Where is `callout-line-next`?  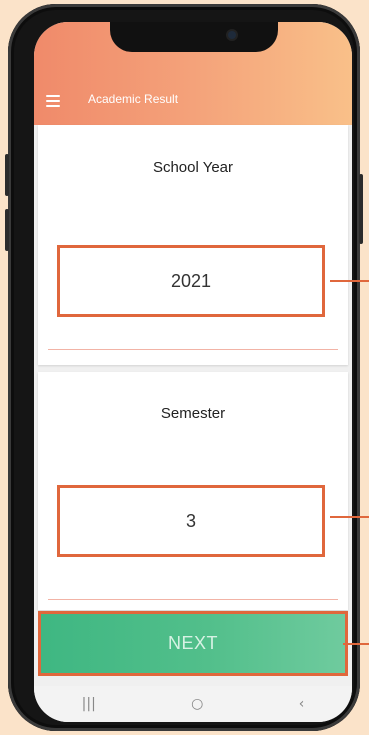 callout-line-next is located at coordinates (356, 644).